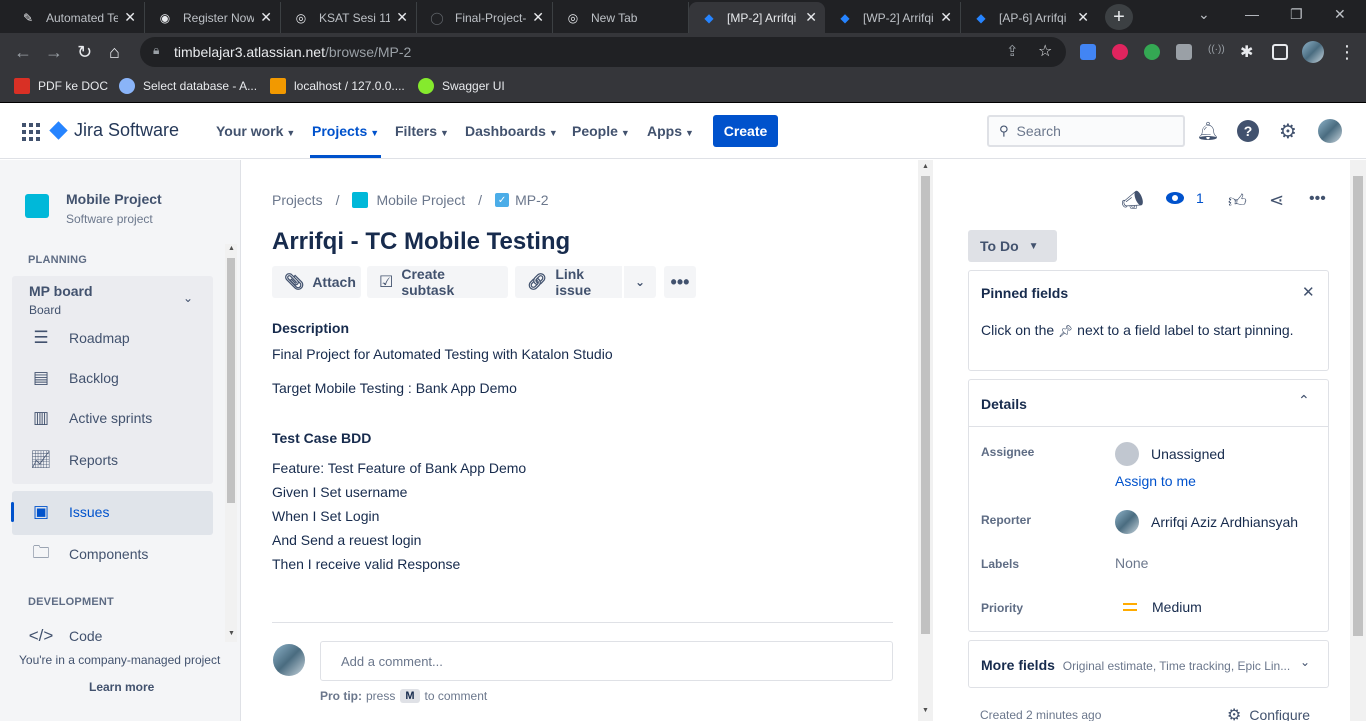 Image resolution: width=1366 pixels, height=721 pixels. I want to click on tab-search-icon: ⌄, so click(1204, 14).